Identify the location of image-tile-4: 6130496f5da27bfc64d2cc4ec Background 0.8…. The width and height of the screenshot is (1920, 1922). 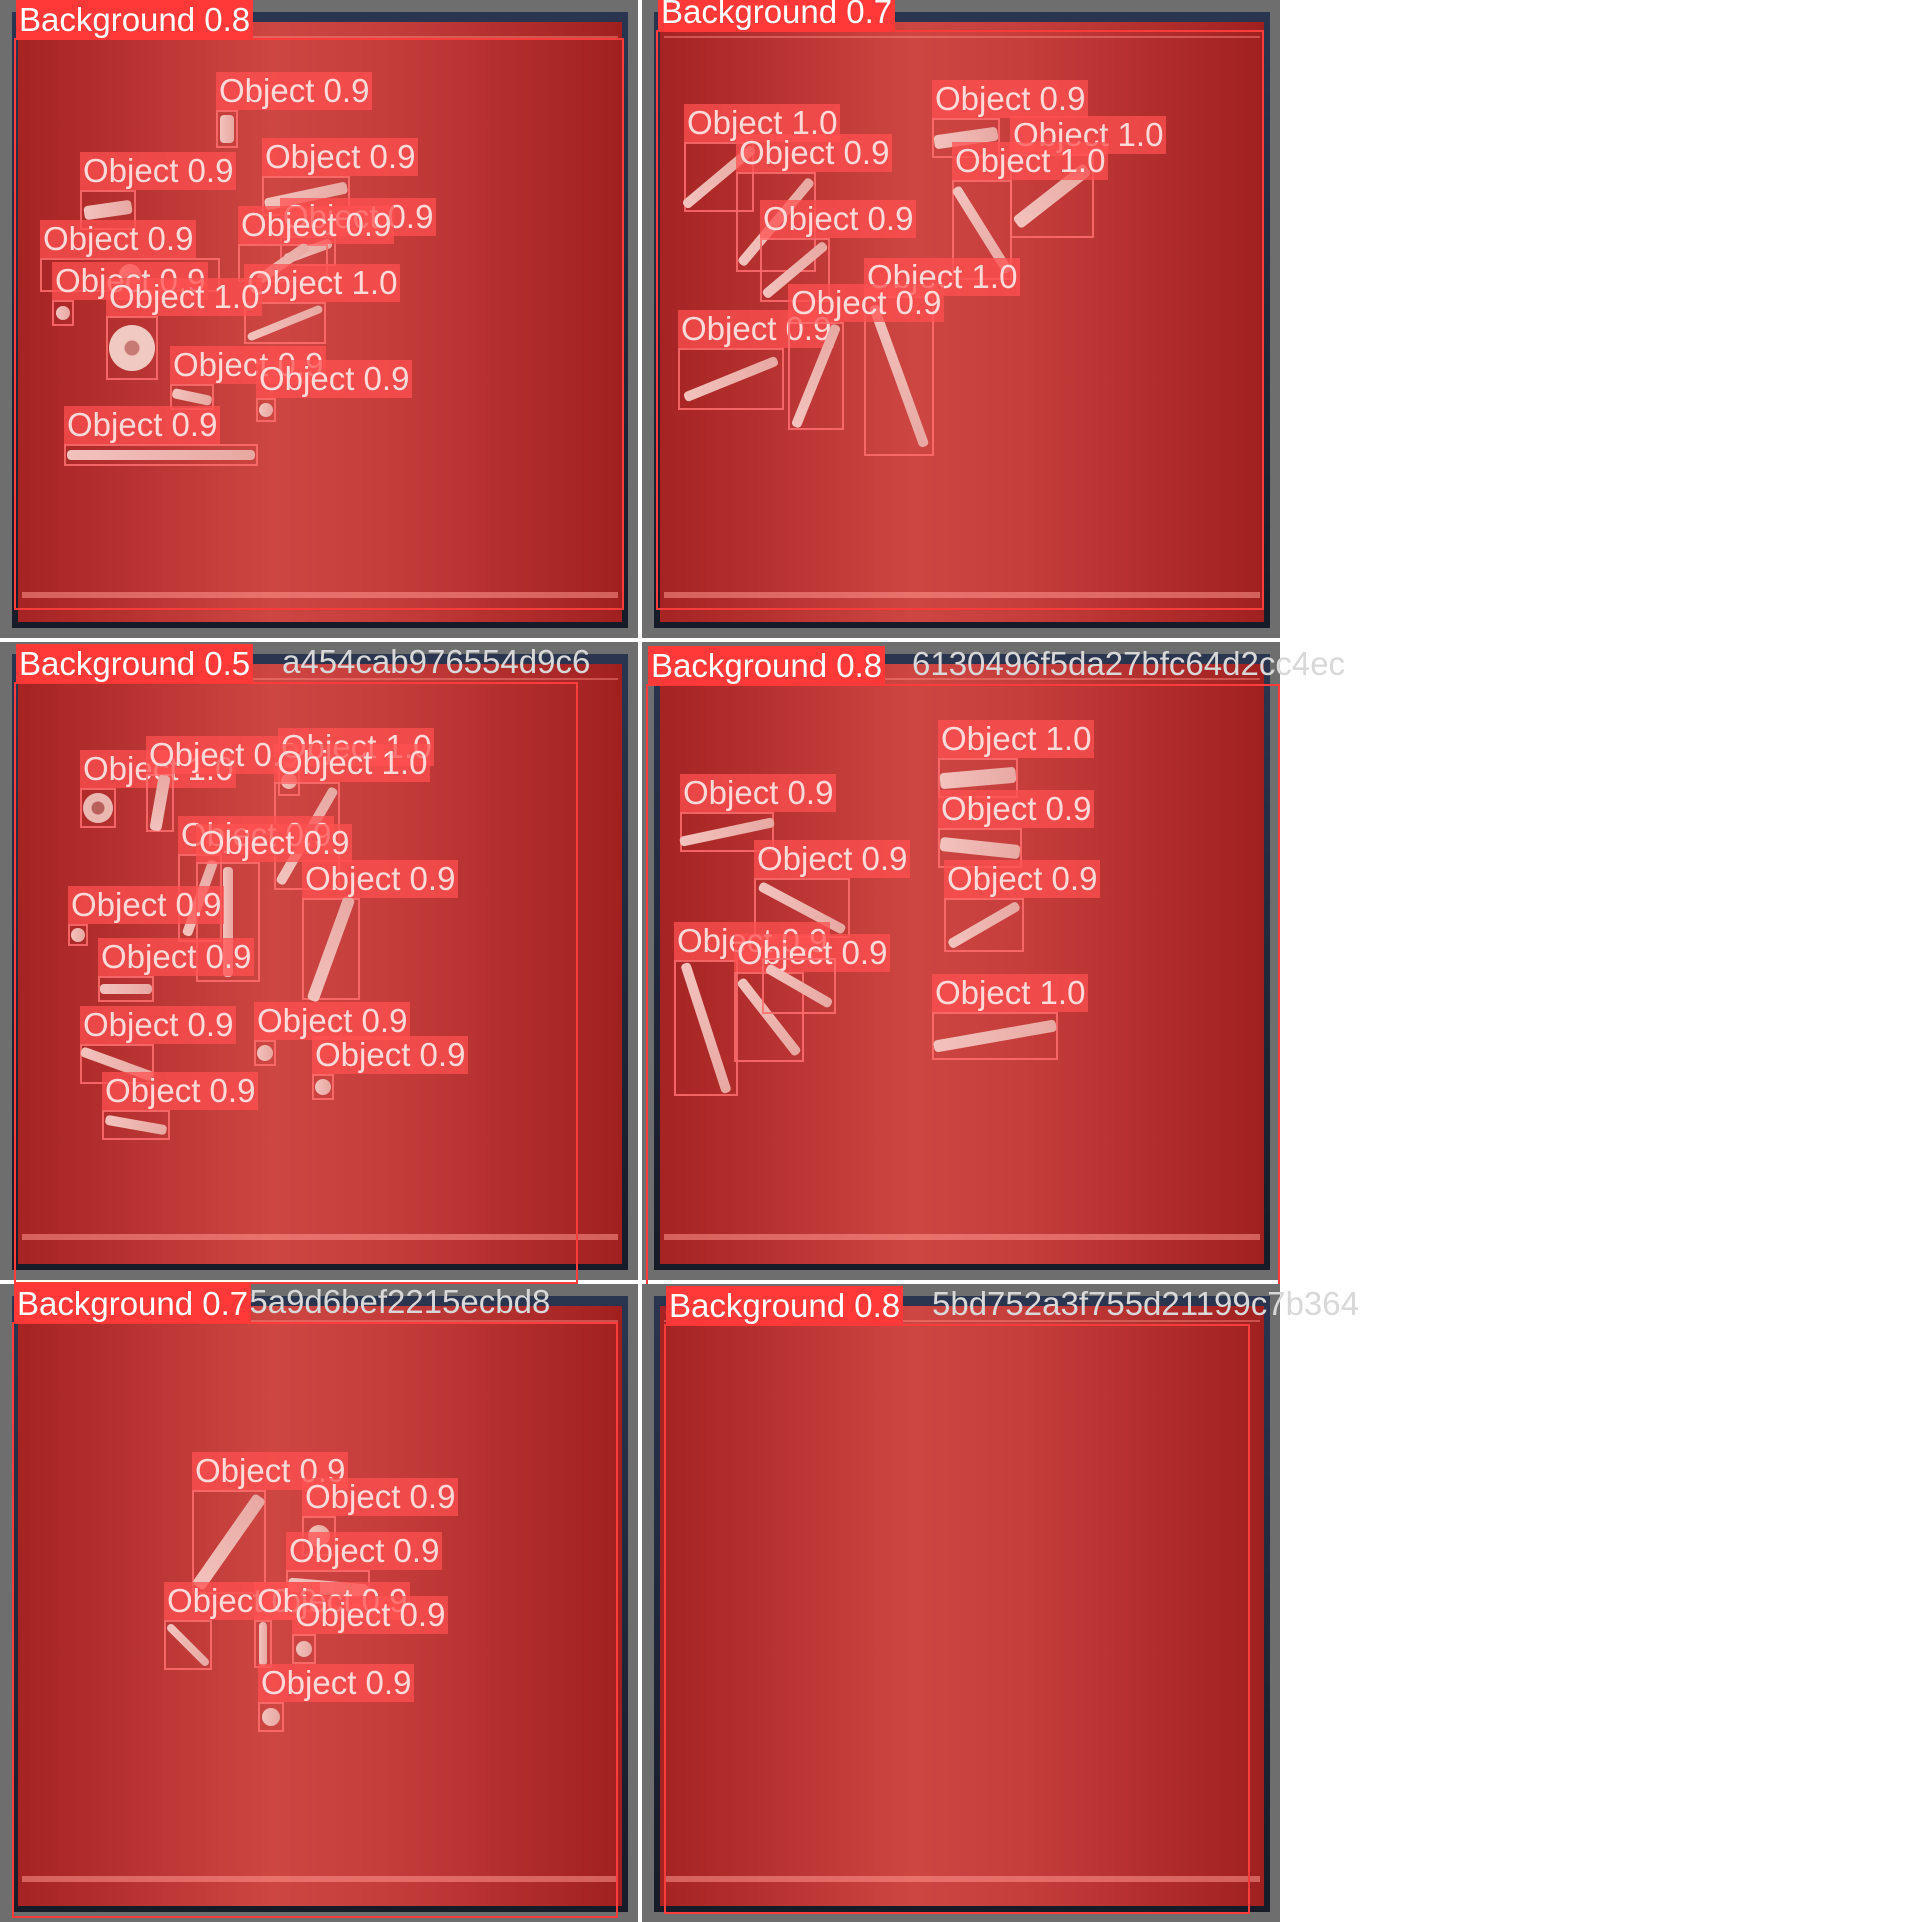
(993, 966).